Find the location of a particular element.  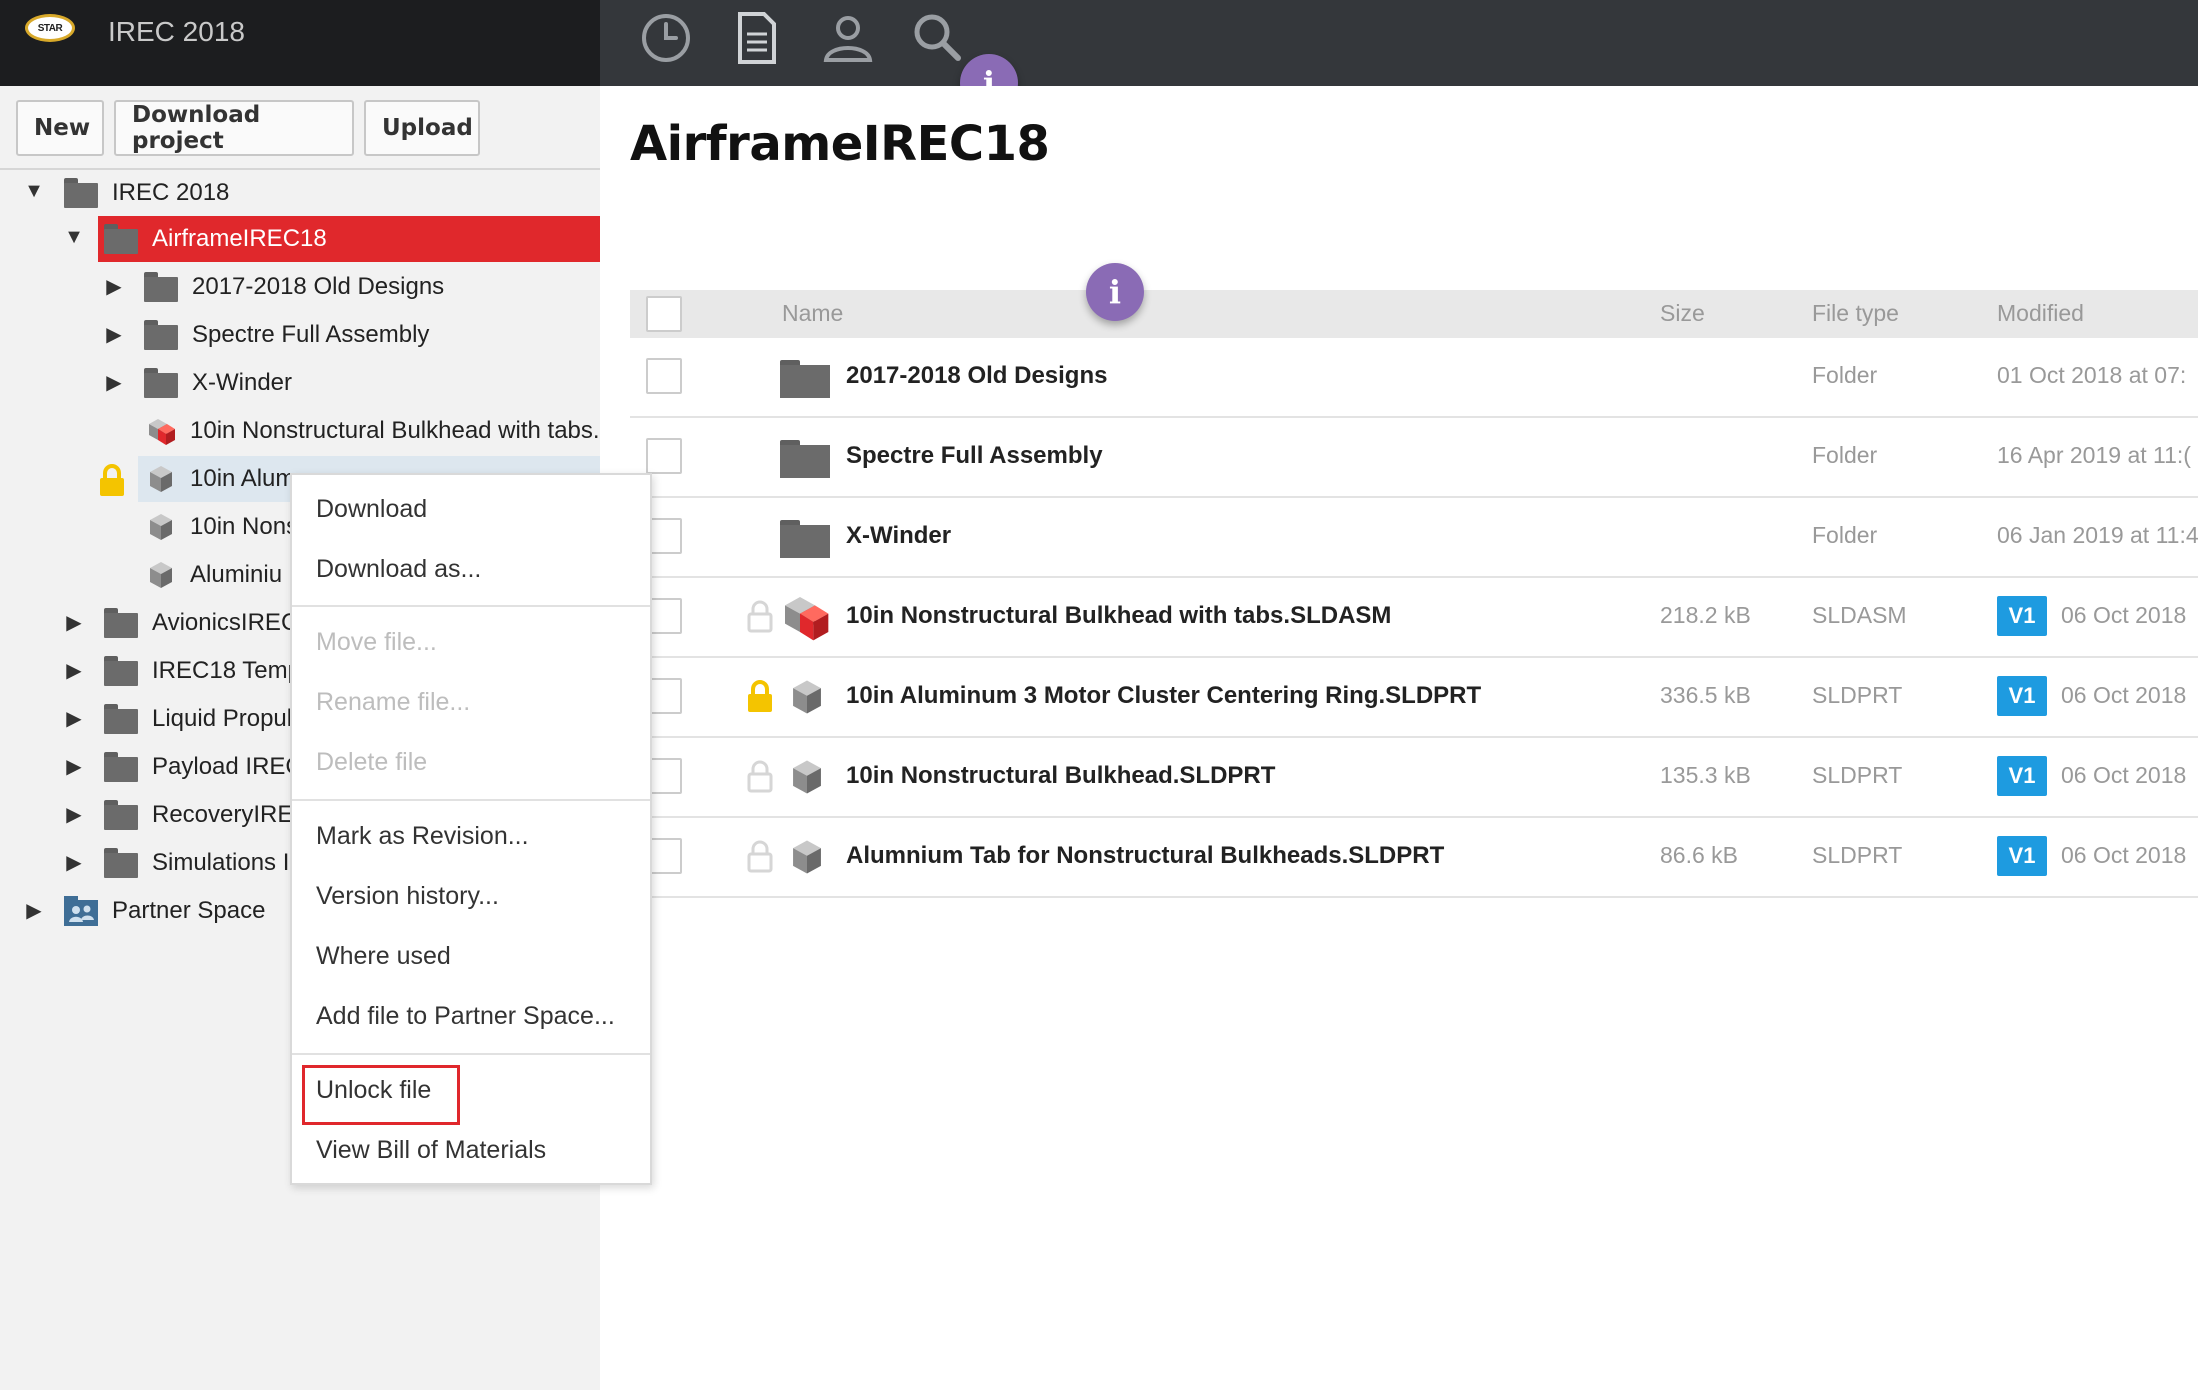

row-name: 2017-2018 Old Designs is located at coordinates (976, 376).